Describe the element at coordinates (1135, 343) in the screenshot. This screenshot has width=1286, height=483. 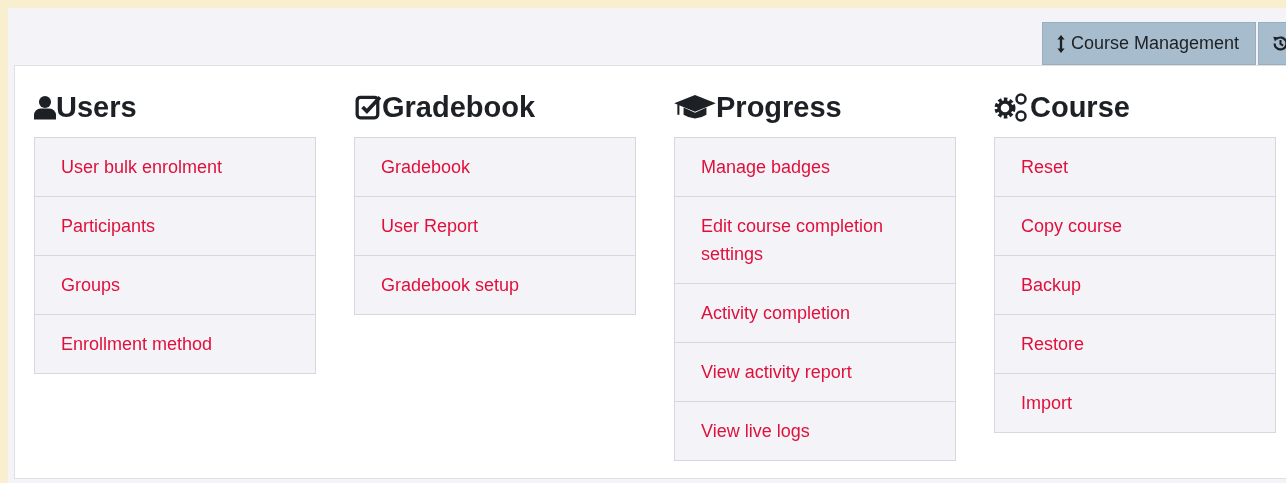
I see `menu-link: Restore` at that location.